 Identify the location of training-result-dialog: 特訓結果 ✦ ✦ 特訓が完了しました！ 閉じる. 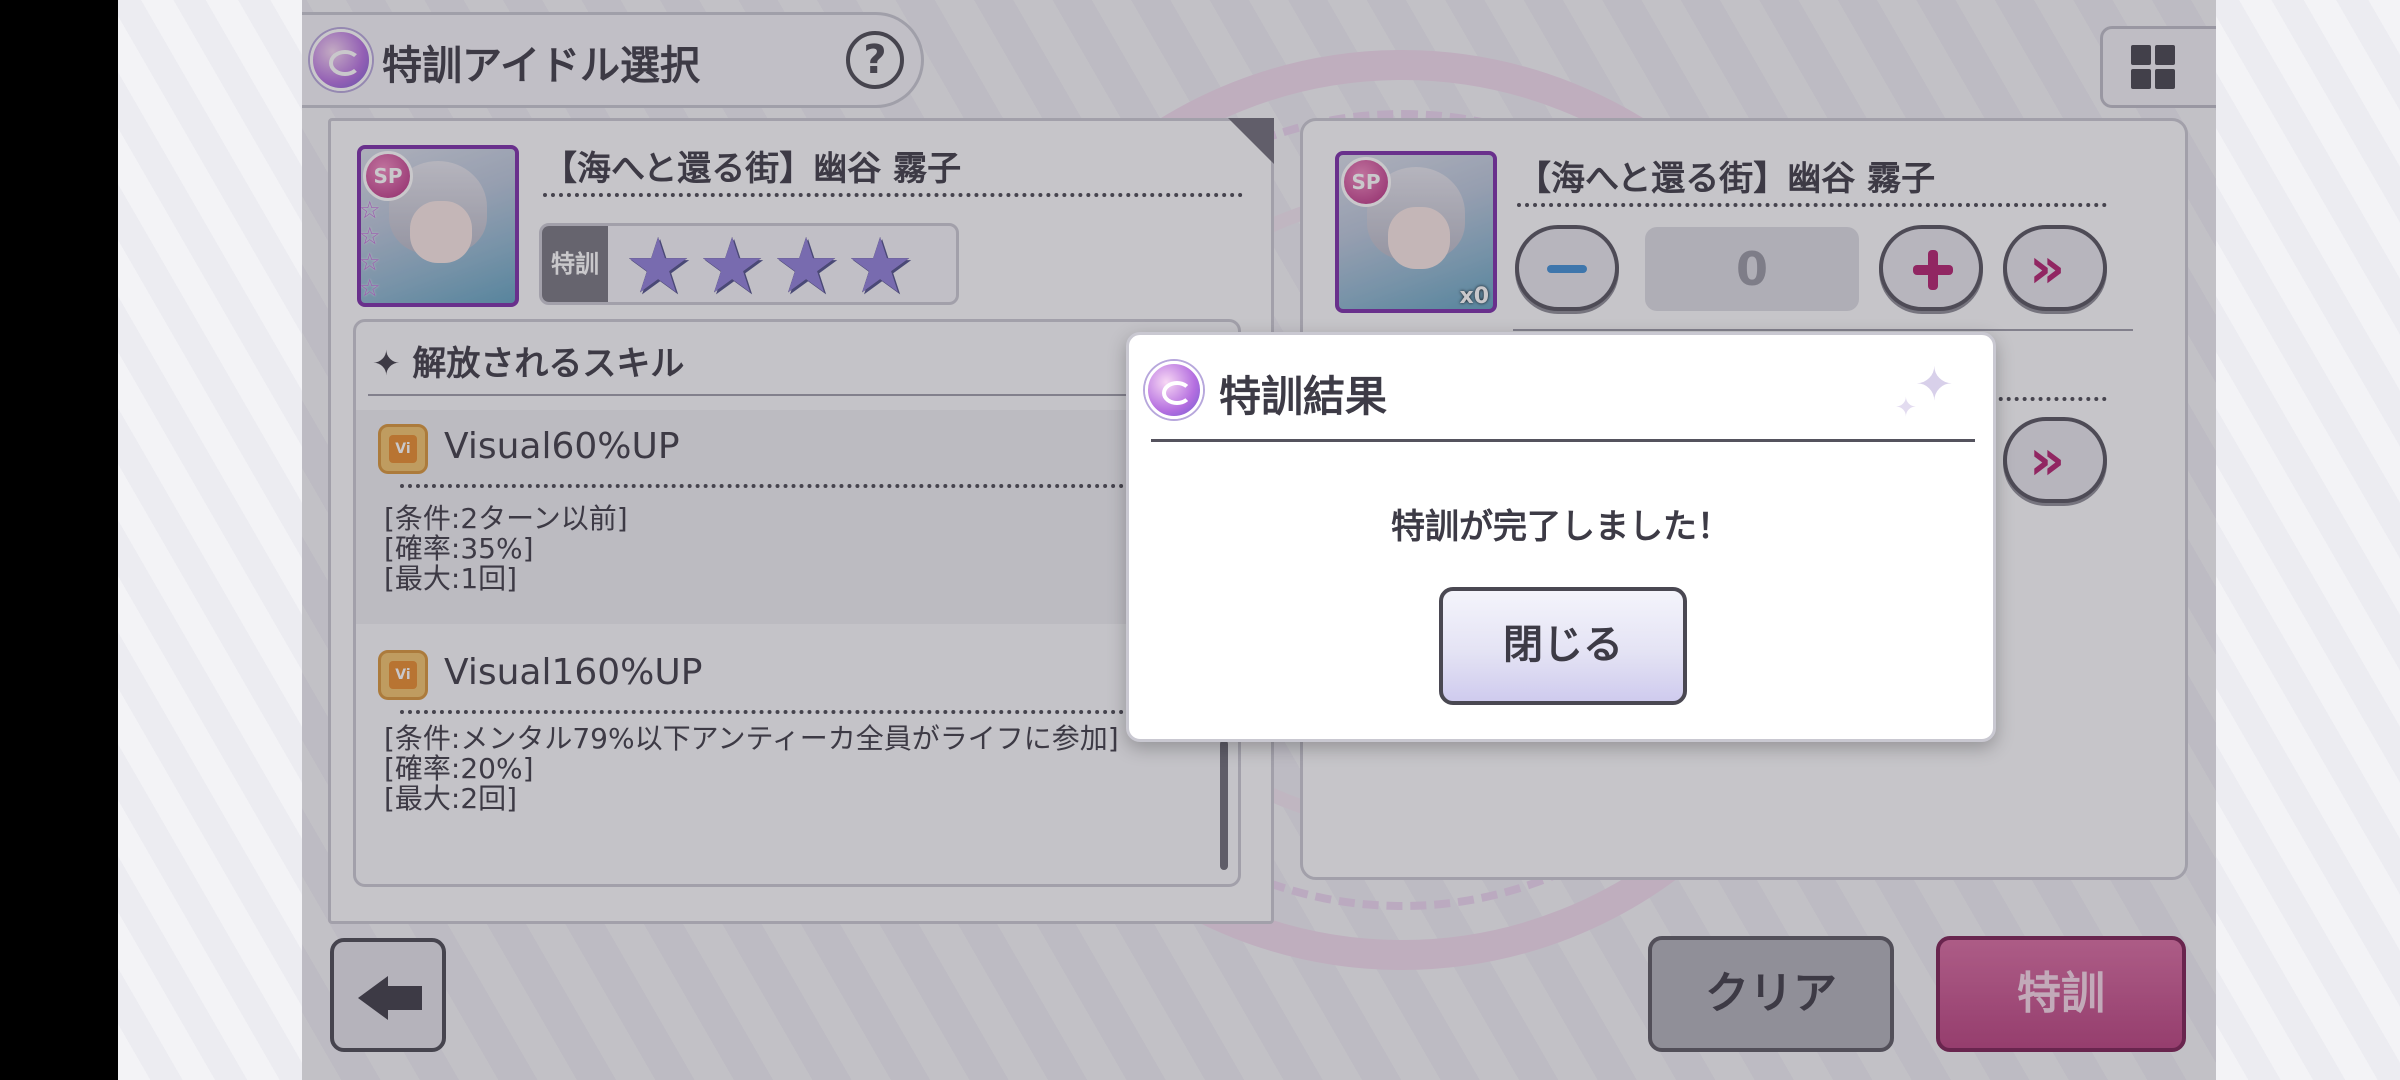
(1561, 537).